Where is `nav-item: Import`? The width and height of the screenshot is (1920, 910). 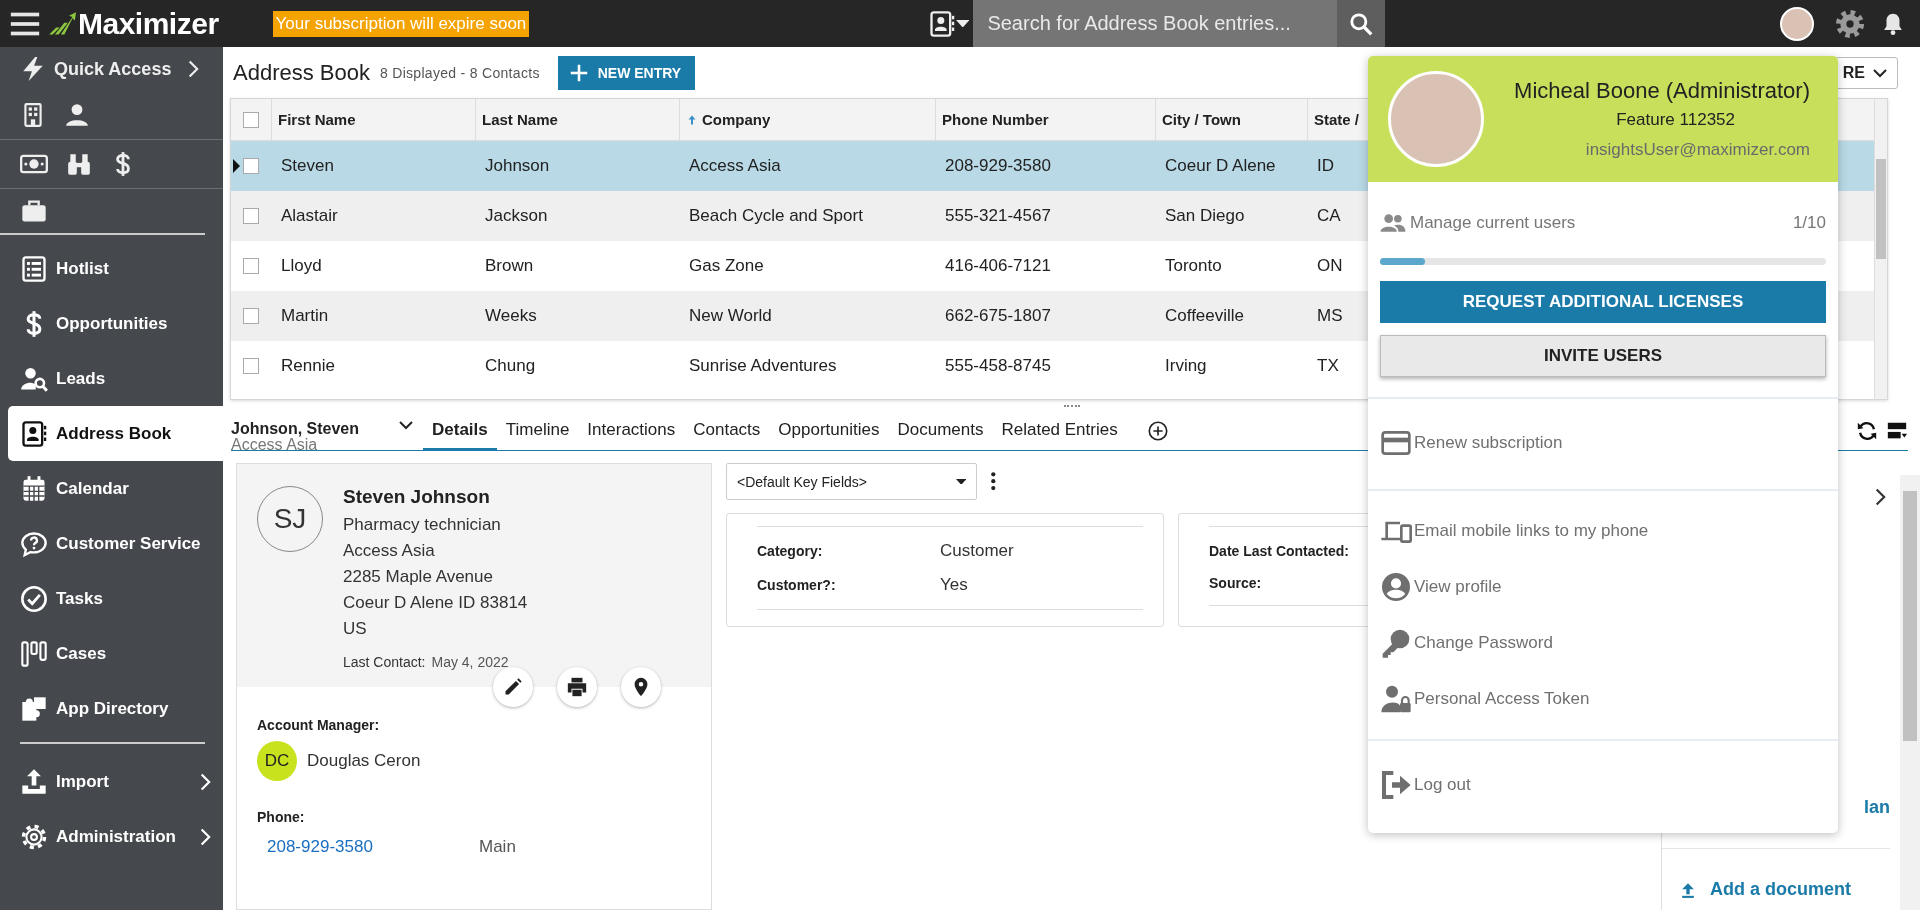 nav-item: Import is located at coordinates (115, 781).